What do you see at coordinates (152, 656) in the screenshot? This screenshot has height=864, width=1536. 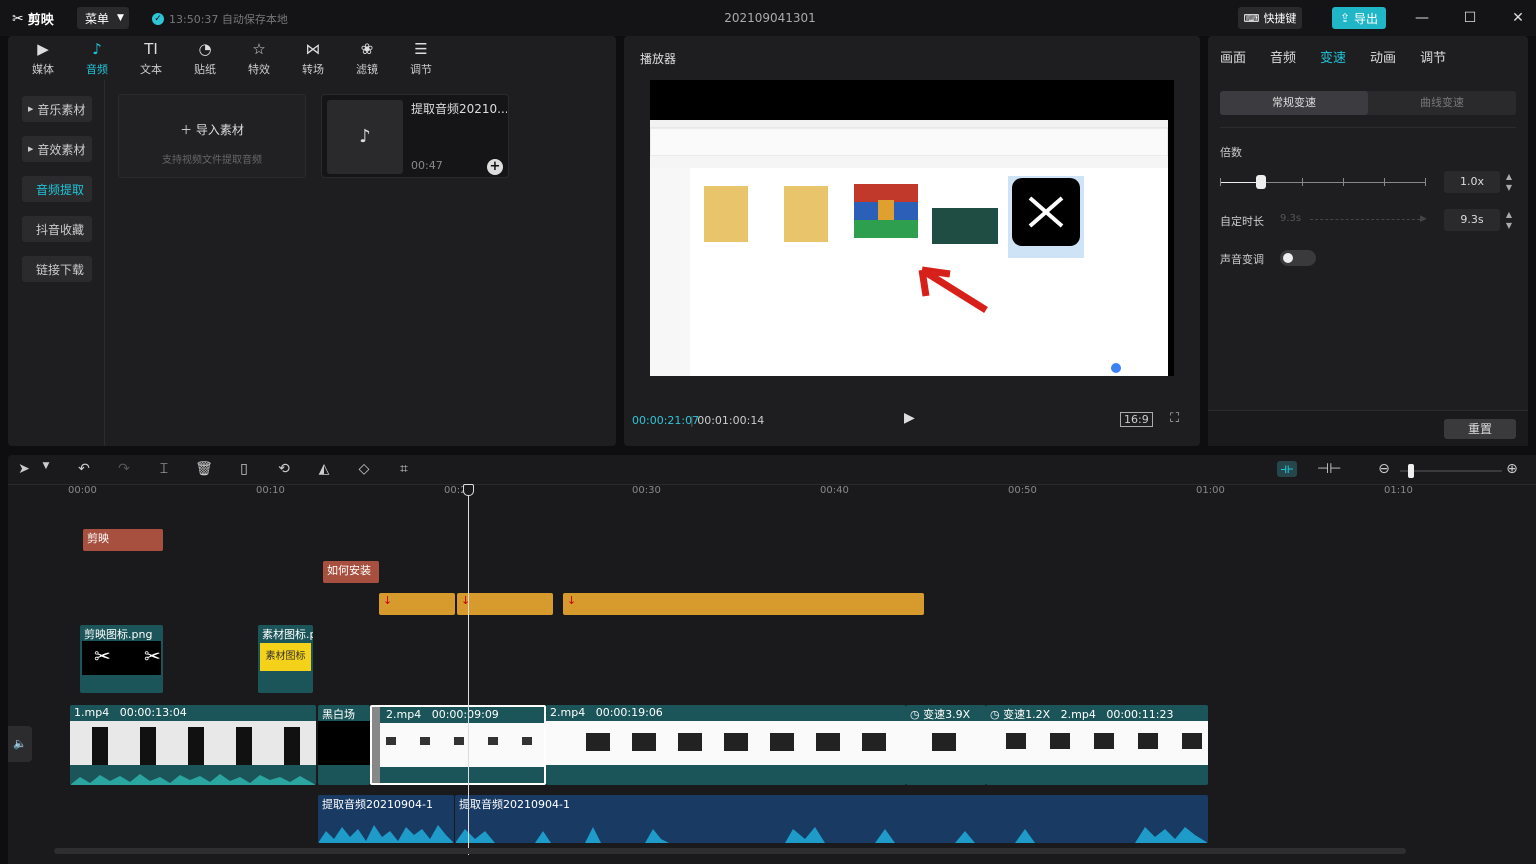 I see `capcut-logo-icon: ✂` at bounding box center [152, 656].